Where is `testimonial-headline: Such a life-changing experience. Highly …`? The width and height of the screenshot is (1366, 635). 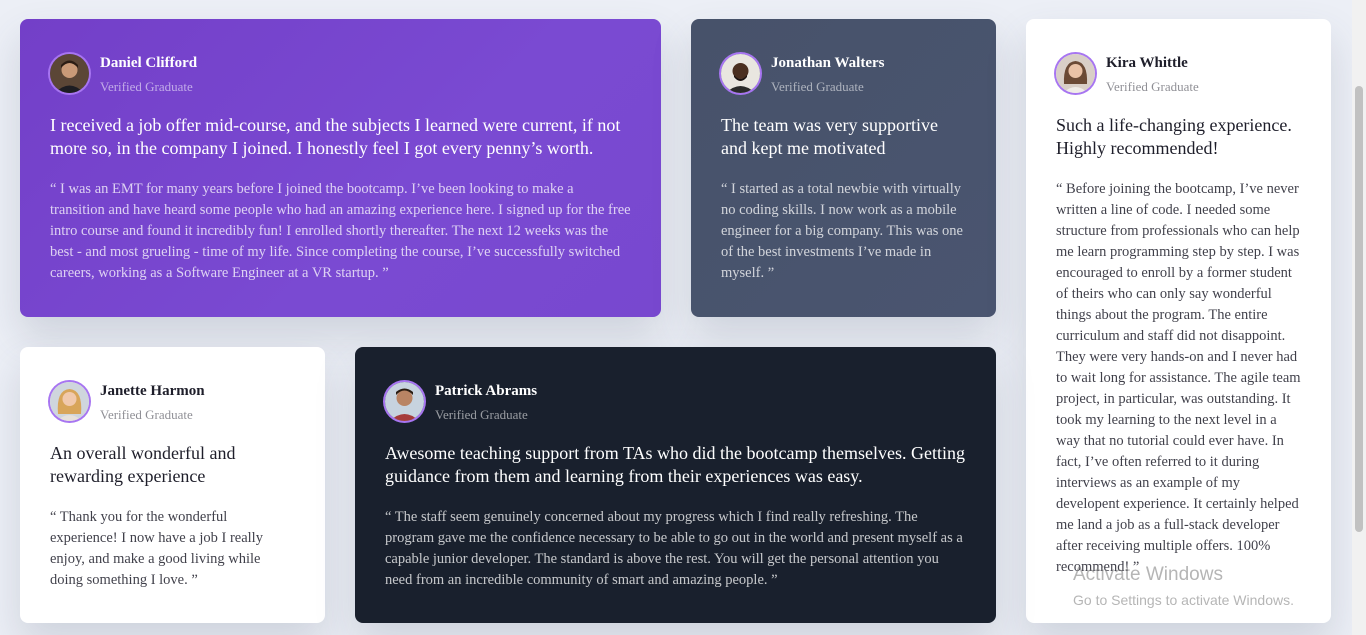 testimonial-headline: Such a life-changing experience. Highly … is located at coordinates (1174, 136).